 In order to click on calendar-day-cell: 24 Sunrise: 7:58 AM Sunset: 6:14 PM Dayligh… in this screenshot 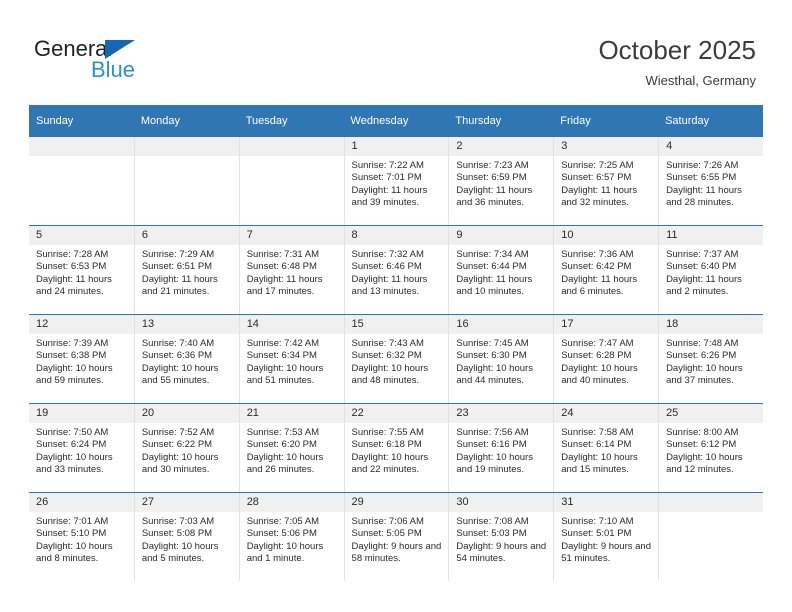, I will do `click(606, 448)`.